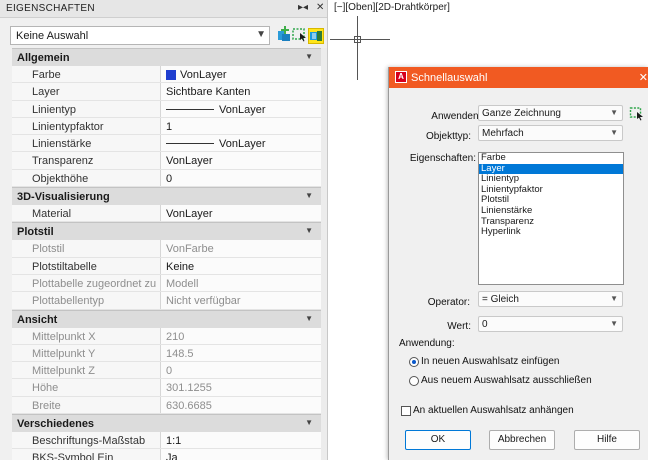  What do you see at coordinates (320, 7) in the screenshot?
I see `close-icon: ✕` at bounding box center [320, 7].